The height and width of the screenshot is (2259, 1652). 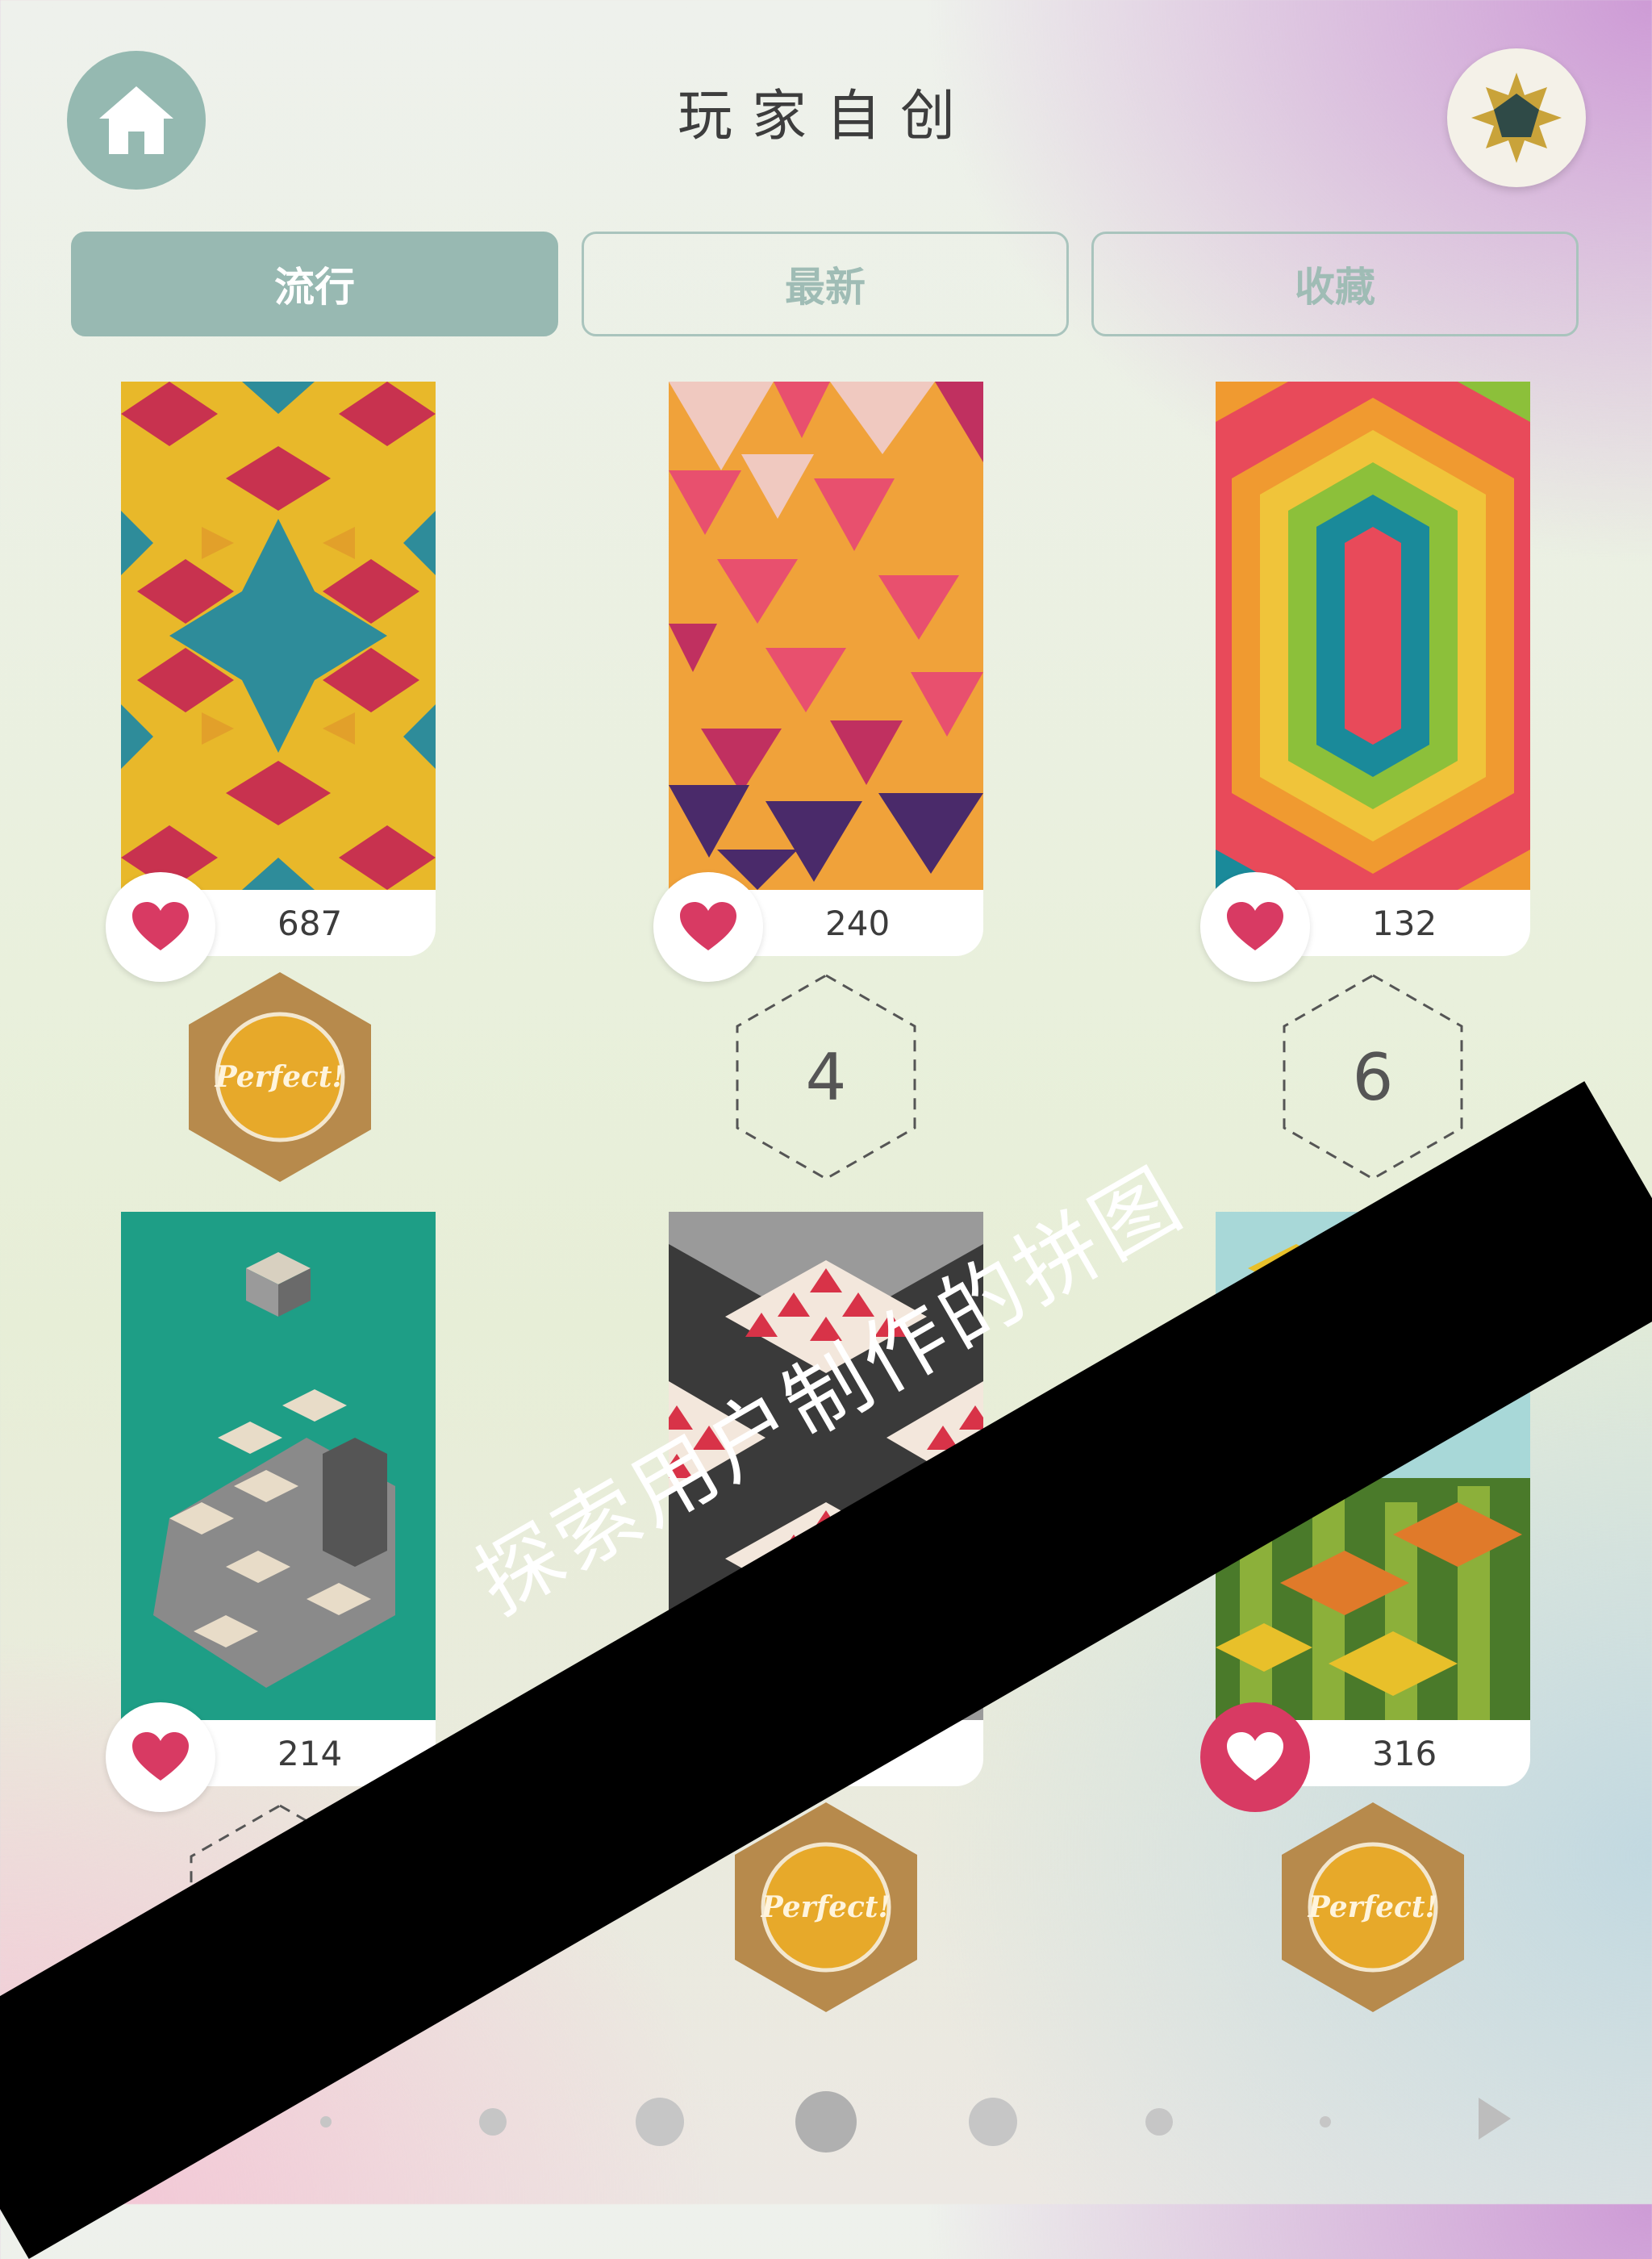 I want to click on page-title: 玩家自创, so click(x=825, y=117).